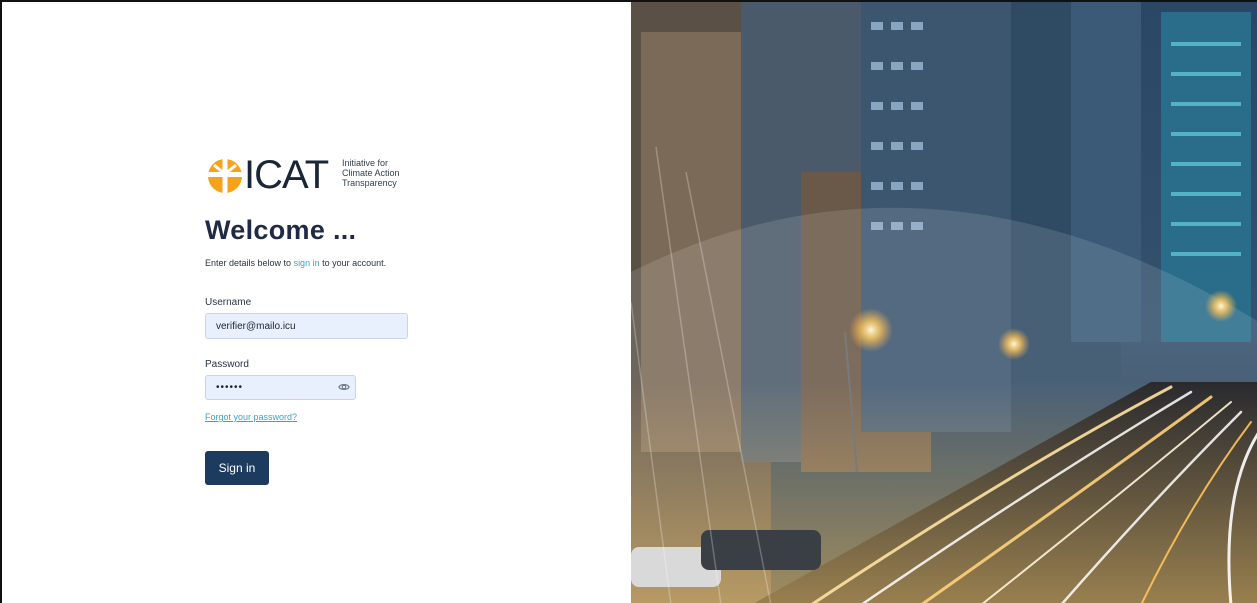 Image resolution: width=1257 pixels, height=603 pixels. I want to click on logo-tagline-line-1: Initiative for, so click(365, 163).